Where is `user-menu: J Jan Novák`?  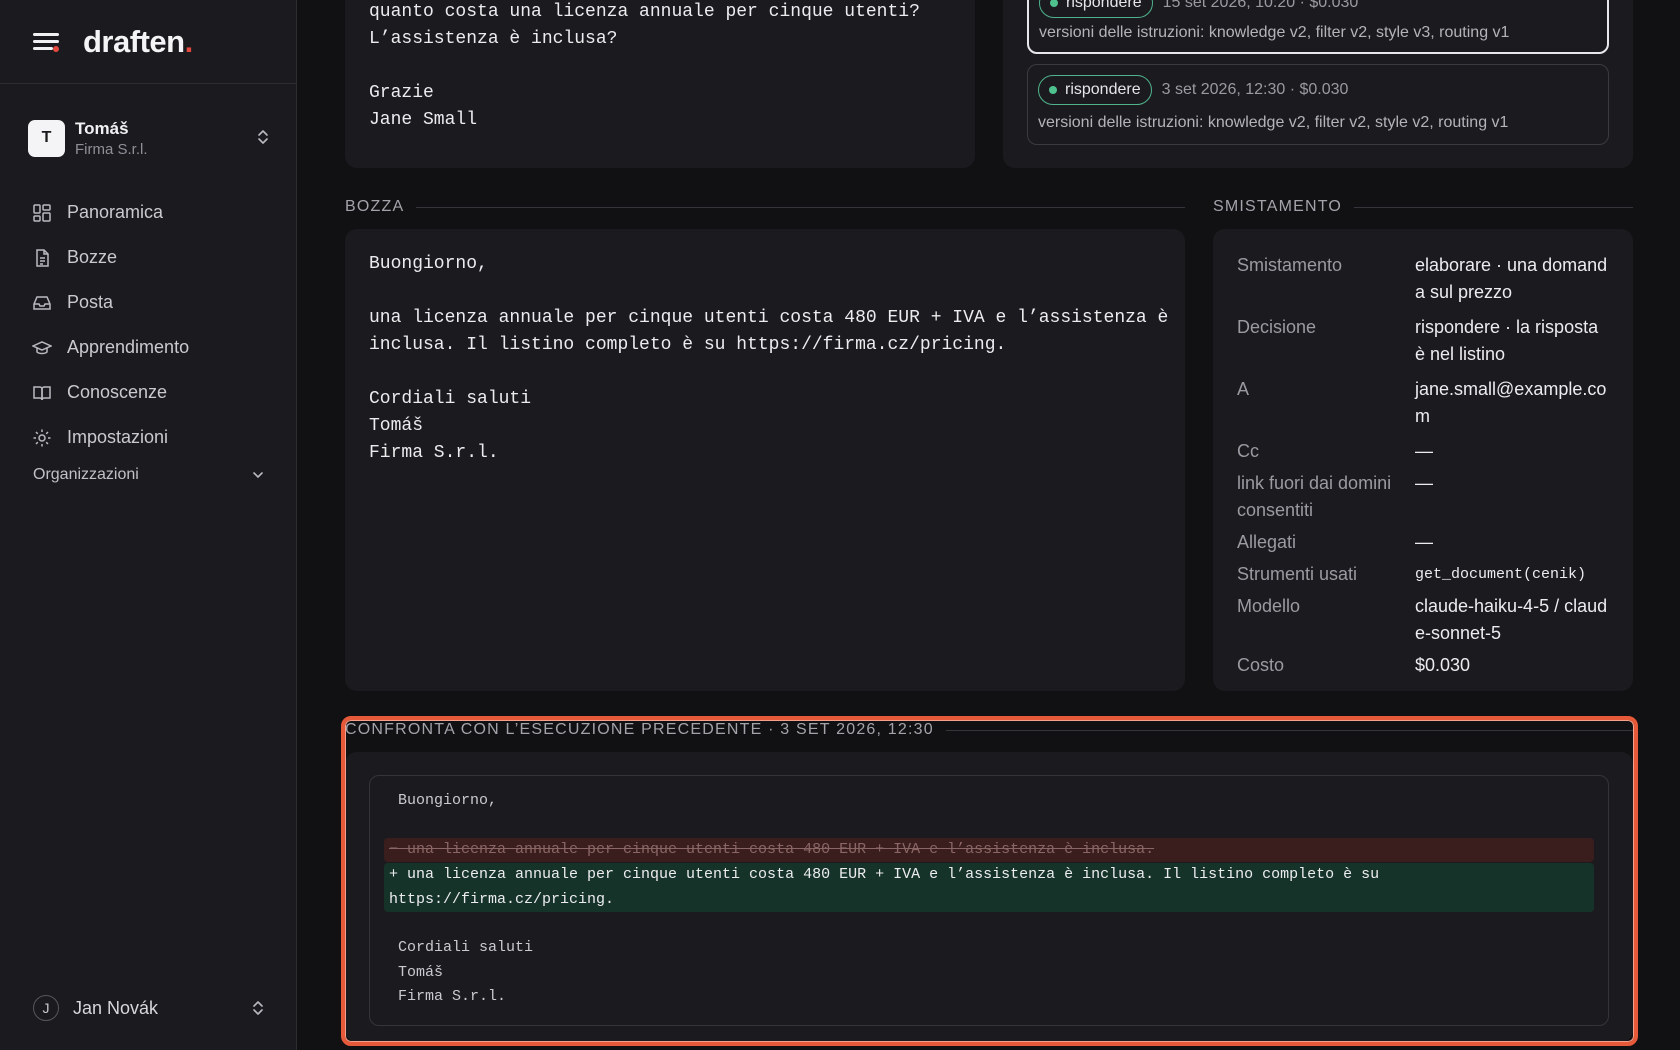 user-menu: J Jan Novák is located at coordinates (149, 1008).